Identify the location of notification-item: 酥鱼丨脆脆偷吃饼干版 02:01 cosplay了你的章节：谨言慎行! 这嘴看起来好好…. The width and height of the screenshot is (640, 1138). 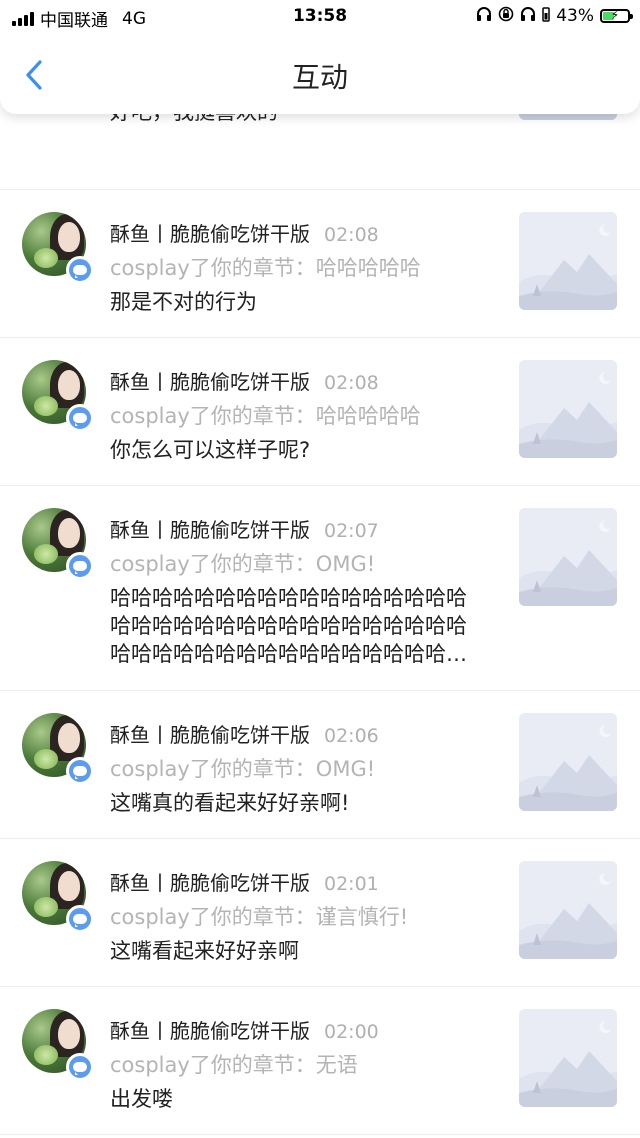
(320, 913).